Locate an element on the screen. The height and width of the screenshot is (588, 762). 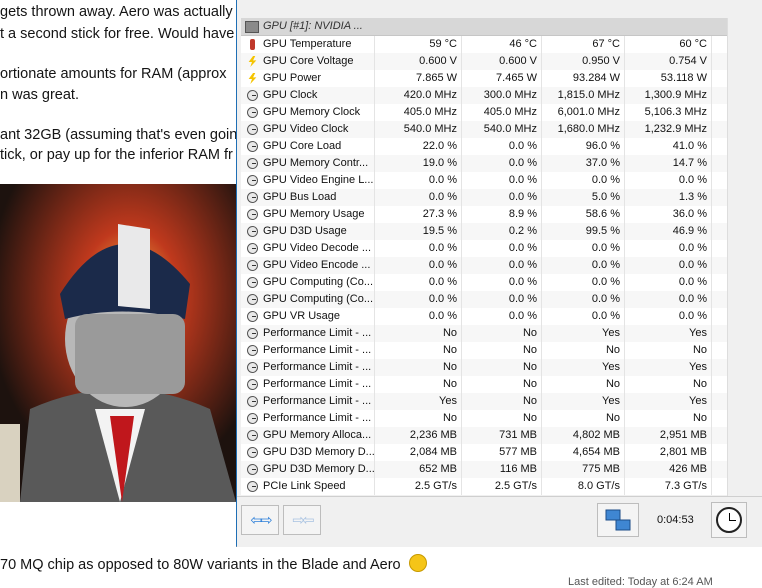
sensor-row: GPU Memory Usage 27.3 % 8.9 % 58.6 % 36.0 % is located at coordinates (484, 214).